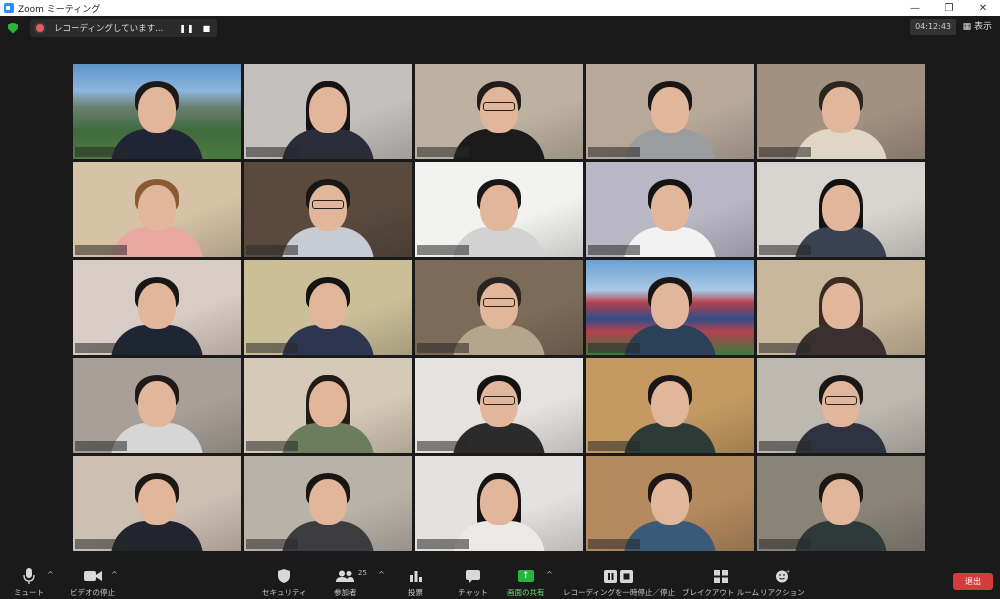  What do you see at coordinates (29, 592) in the screenshot?
I see `mute-label: ミュート` at bounding box center [29, 592].